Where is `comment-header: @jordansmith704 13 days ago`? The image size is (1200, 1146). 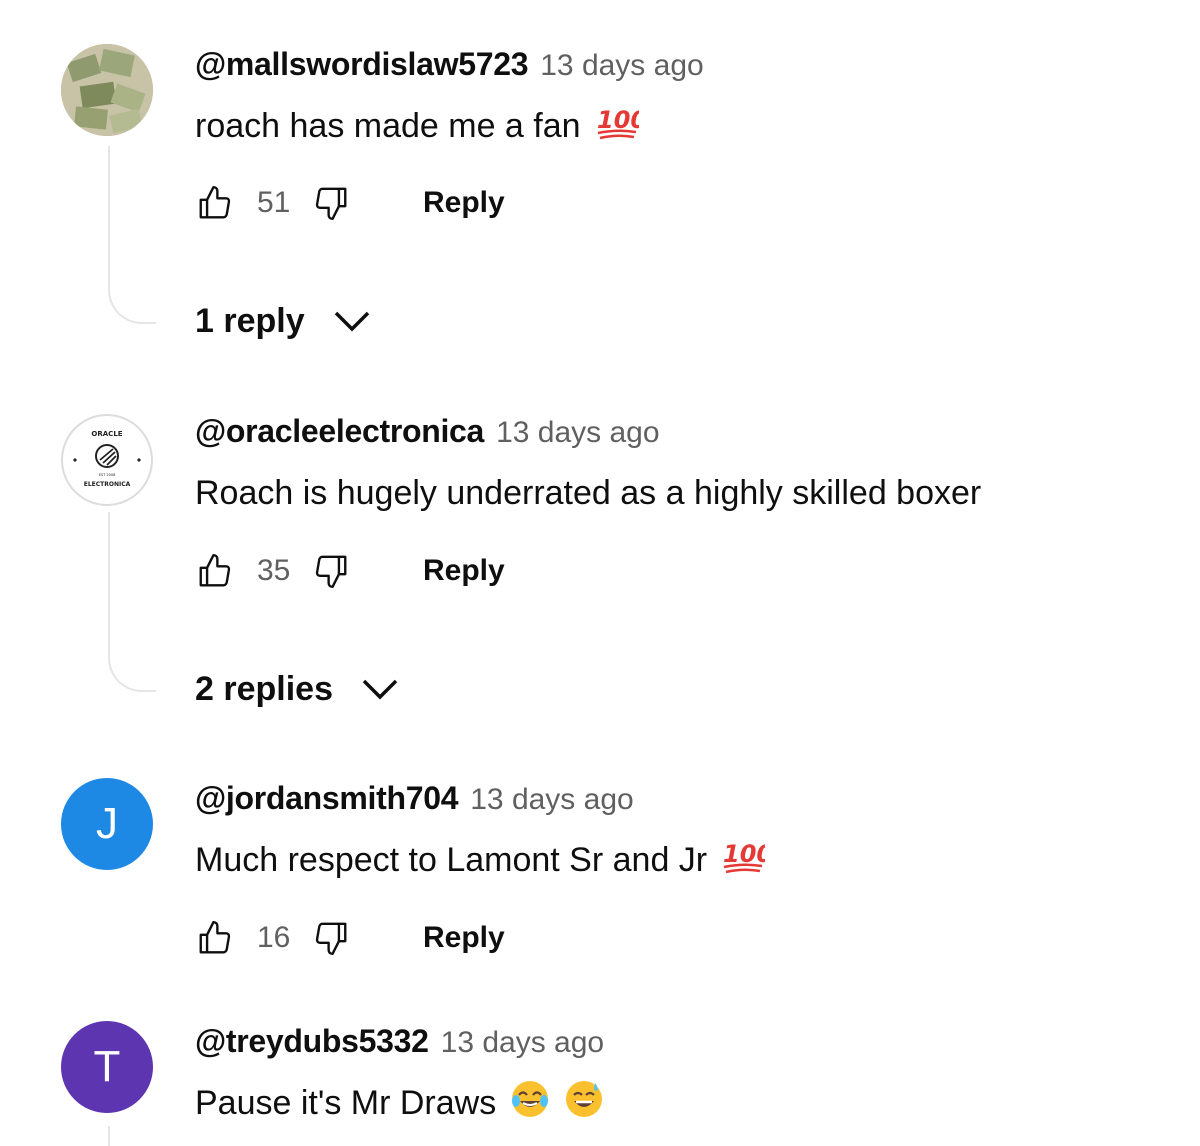
comment-header: @jordansmith704 13 days ago is located at coordinates (414, 802).